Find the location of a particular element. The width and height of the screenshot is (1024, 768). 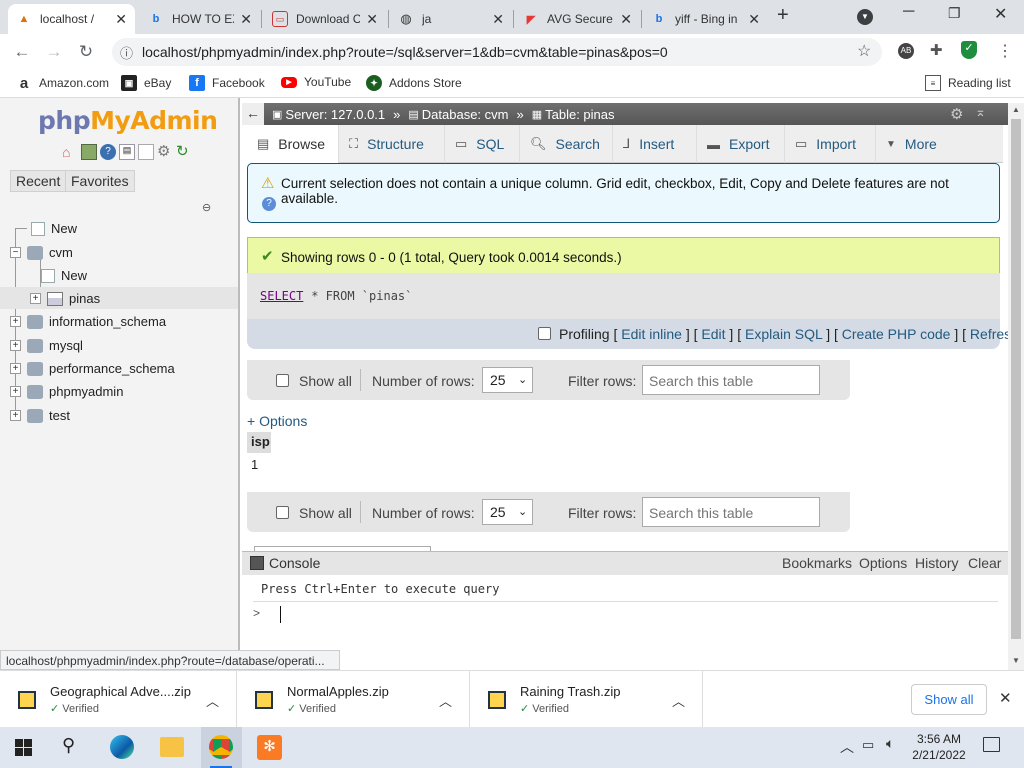

console-bookmarks-link: Bookmarks is located at coordinates (817, 563).